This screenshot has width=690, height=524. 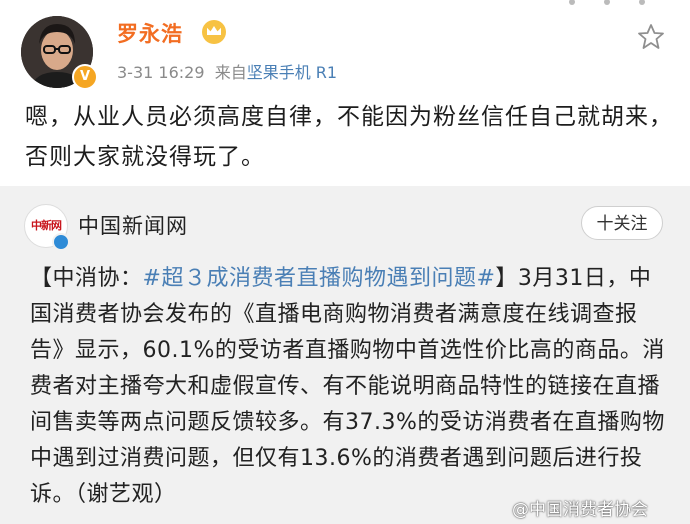 What do you see at coordinates (607, 2) in the screenshot?
I see `top-dots-decoration` at bounding box center [607, 2].